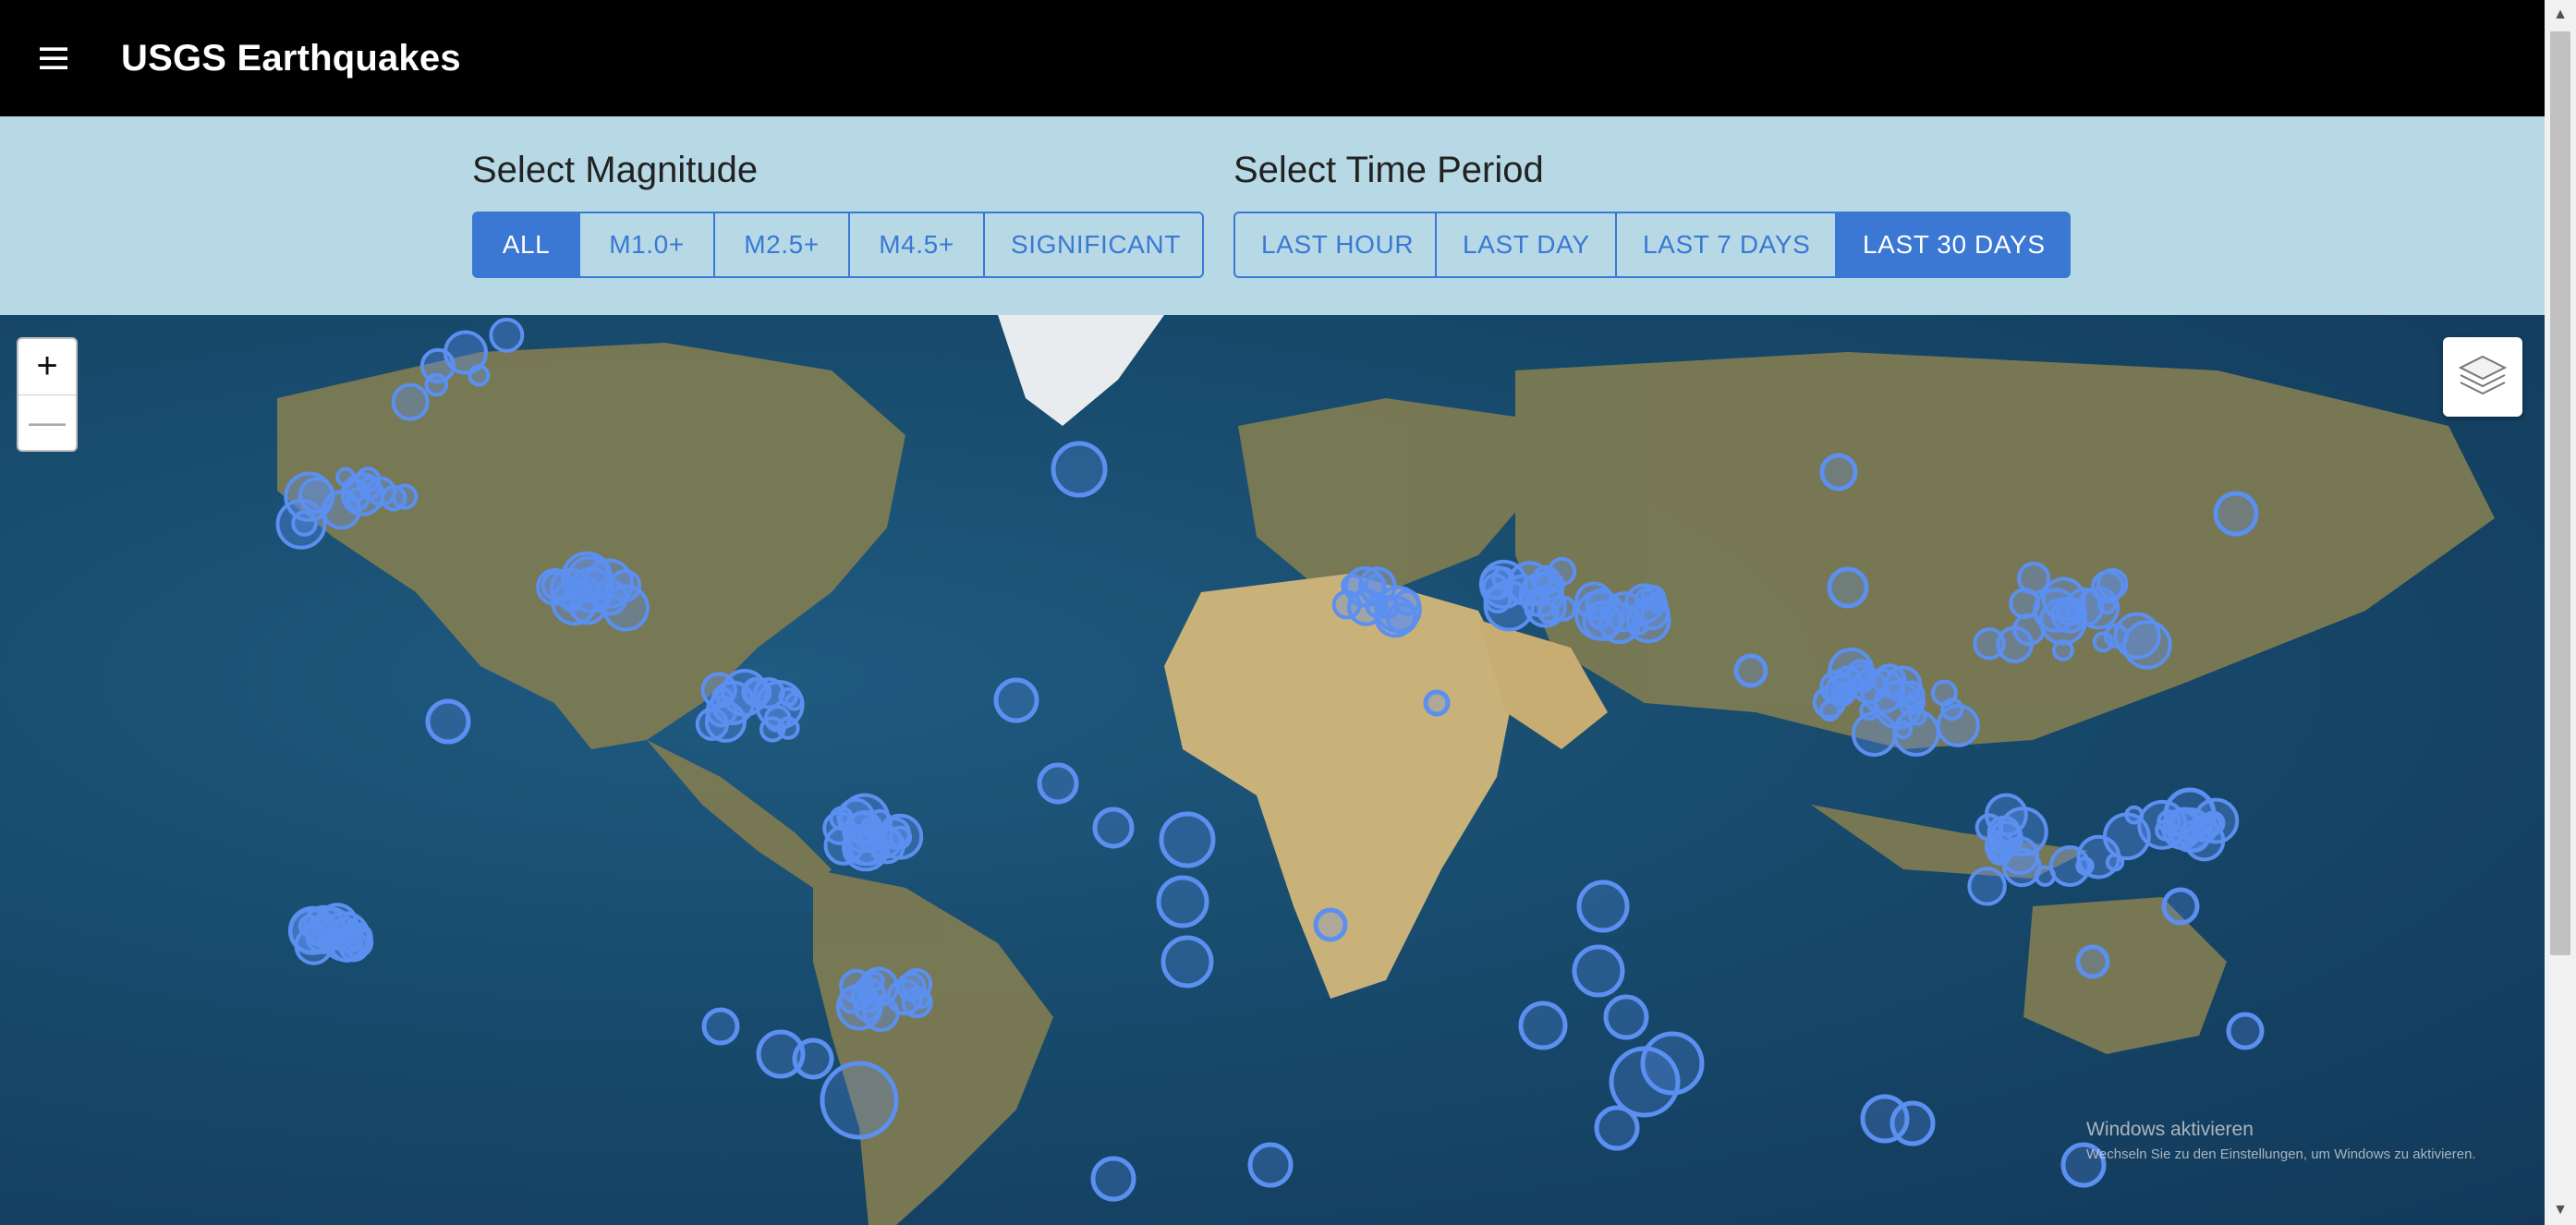 The width and height of the screenshot is (2576, 1225). I want to click on layers-icon, so click(2483, 375).